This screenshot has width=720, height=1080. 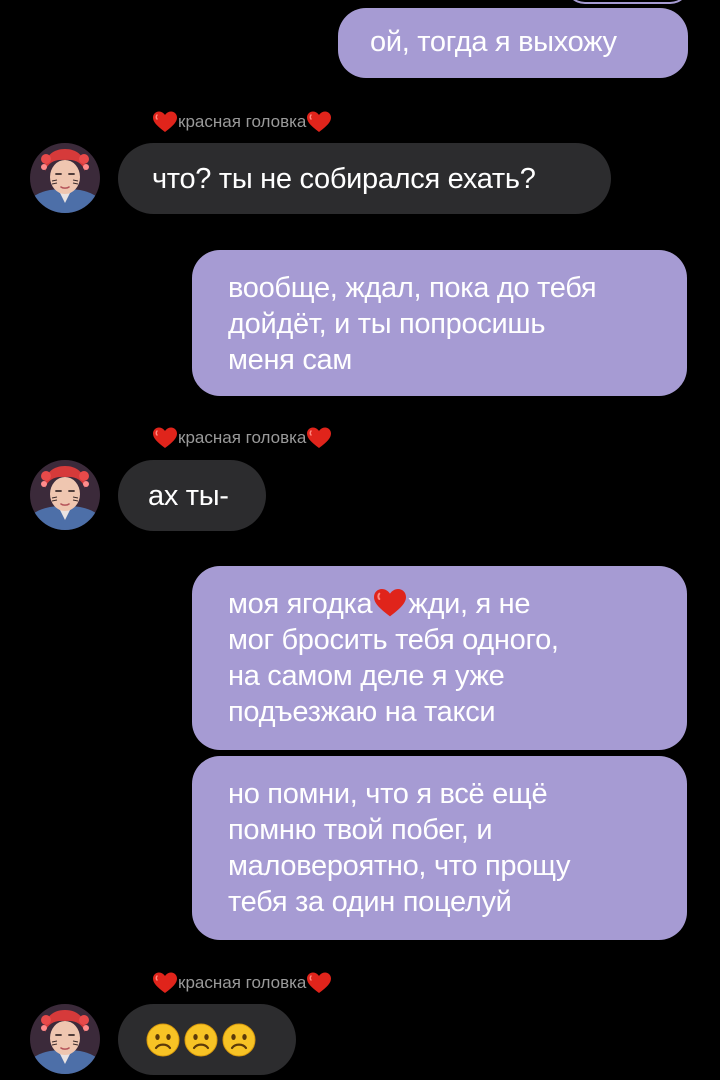 What do you see at coordinates (188, 495) in the screenshot?
I see `message-text: ах ты-` at bounding box center [188, 495].